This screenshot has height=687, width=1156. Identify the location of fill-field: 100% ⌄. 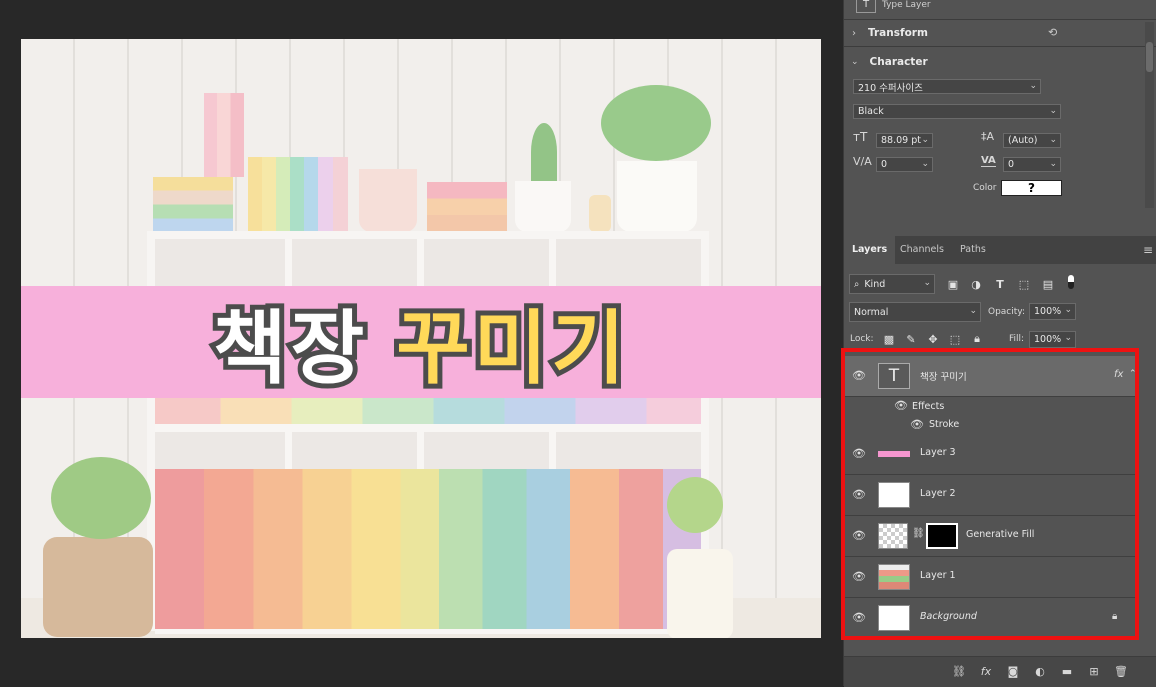
(1052, 339).